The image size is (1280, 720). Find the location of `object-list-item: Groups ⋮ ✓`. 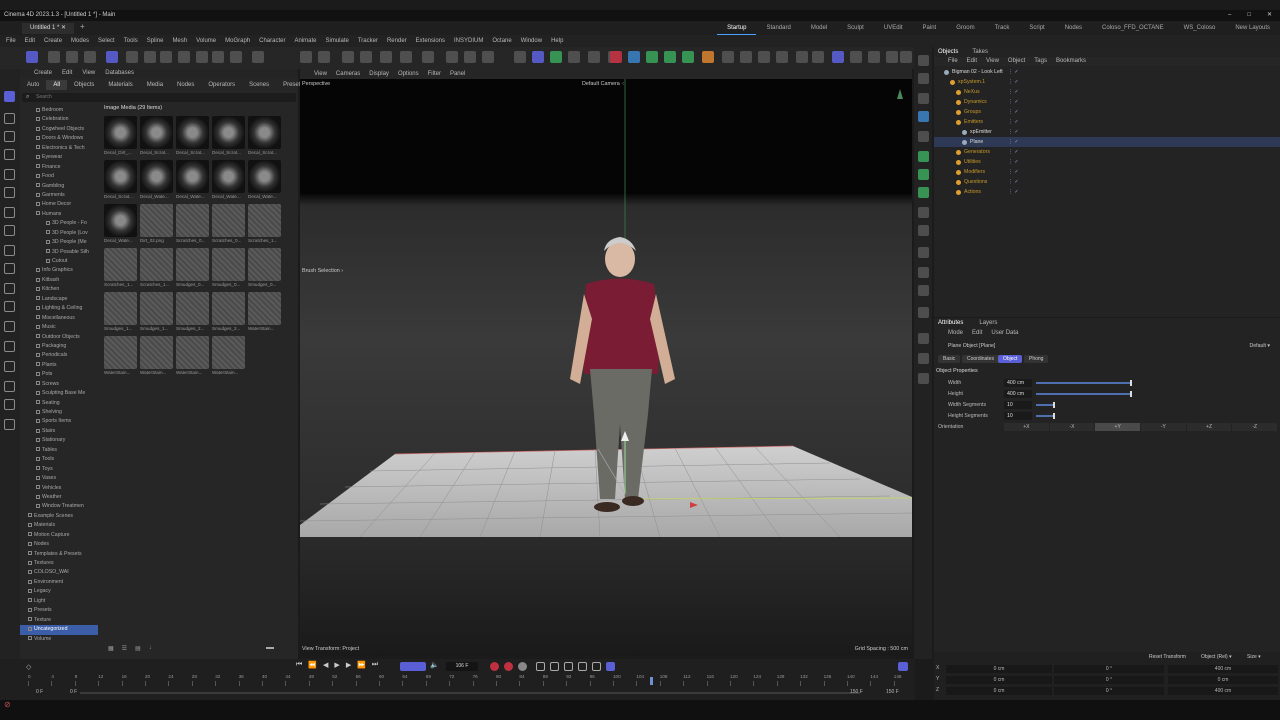

object-list-item: Groups ⋮ ✓ is located at coordinates (1107, 112).